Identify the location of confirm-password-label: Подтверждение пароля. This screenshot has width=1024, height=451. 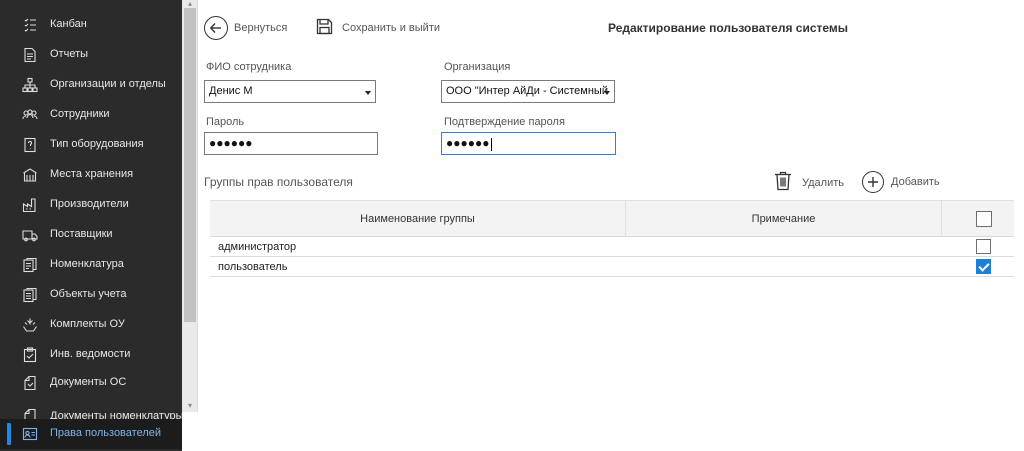
(504, 122).